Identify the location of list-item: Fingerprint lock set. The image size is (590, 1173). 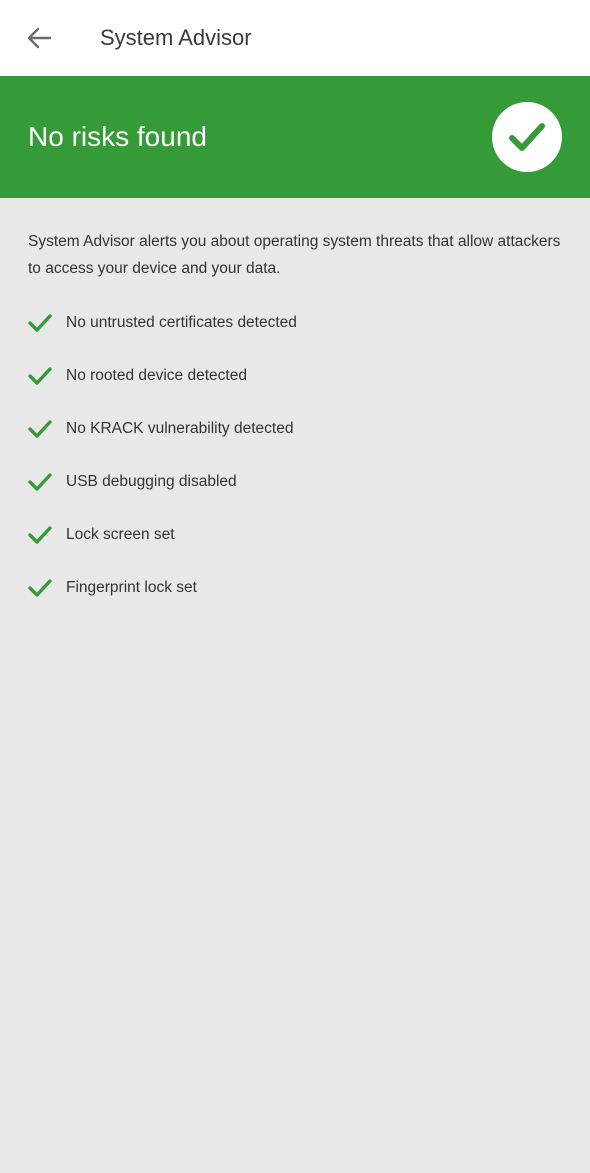
(295, 587).